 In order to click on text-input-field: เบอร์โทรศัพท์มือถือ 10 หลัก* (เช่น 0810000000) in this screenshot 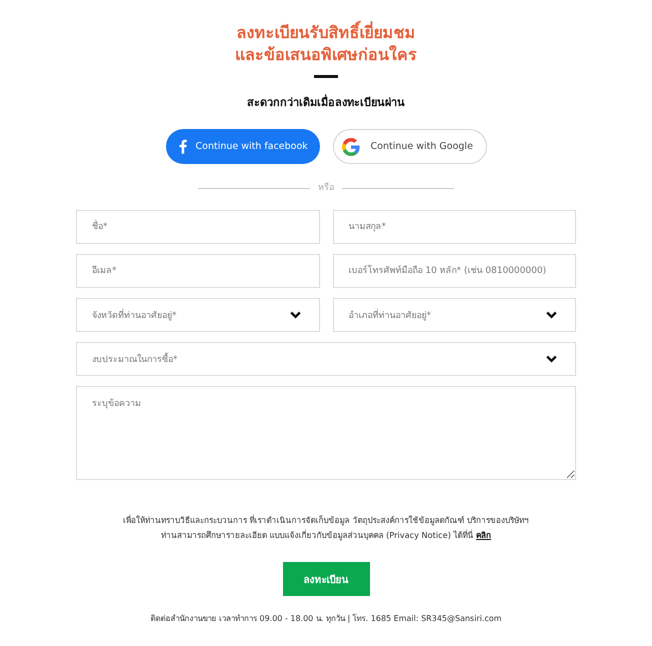, I will do `click(454, 271)`.